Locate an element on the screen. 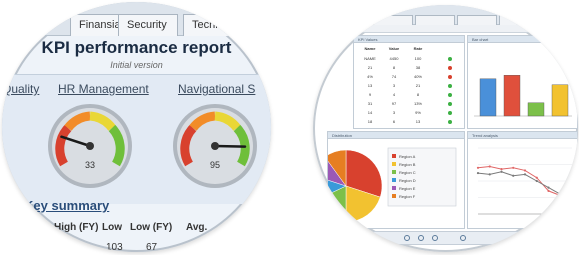 The image size is (579, 255). table-cell: 18 is located at coordinates (370, 121).